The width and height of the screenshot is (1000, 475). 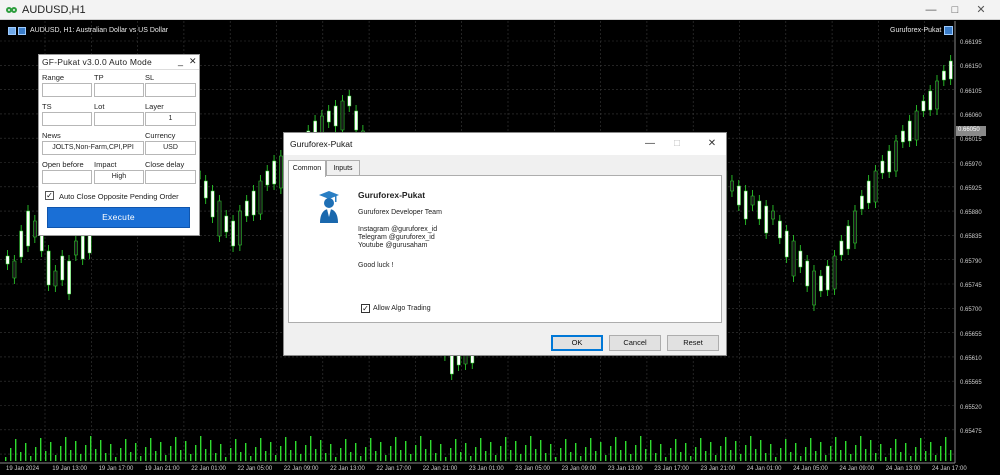 I want to click on currency-input: USD, so click(x=170, y=148).